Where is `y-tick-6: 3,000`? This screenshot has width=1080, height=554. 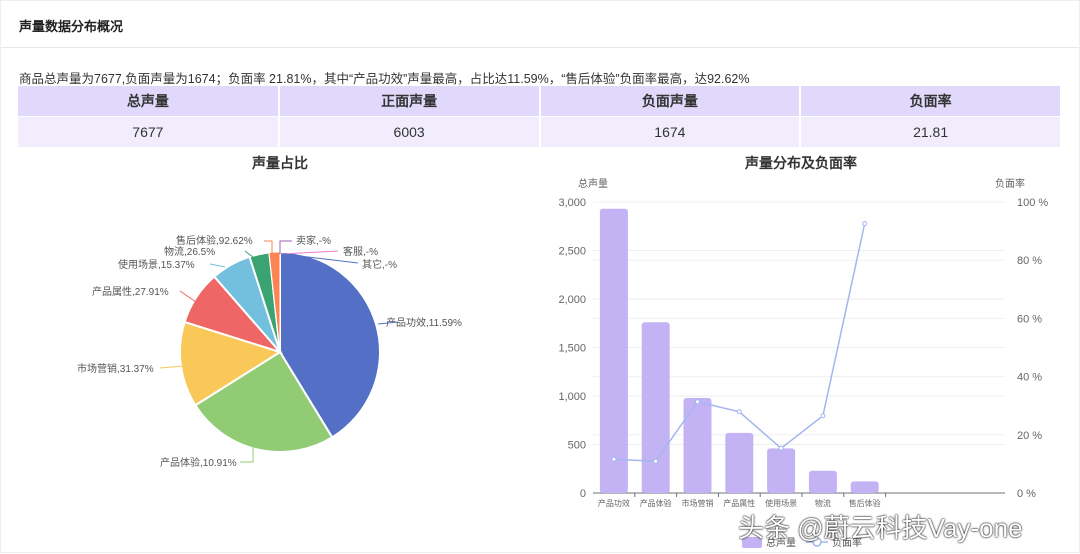
y-tick-6: 3,000 is located at coordinates (572, 203).